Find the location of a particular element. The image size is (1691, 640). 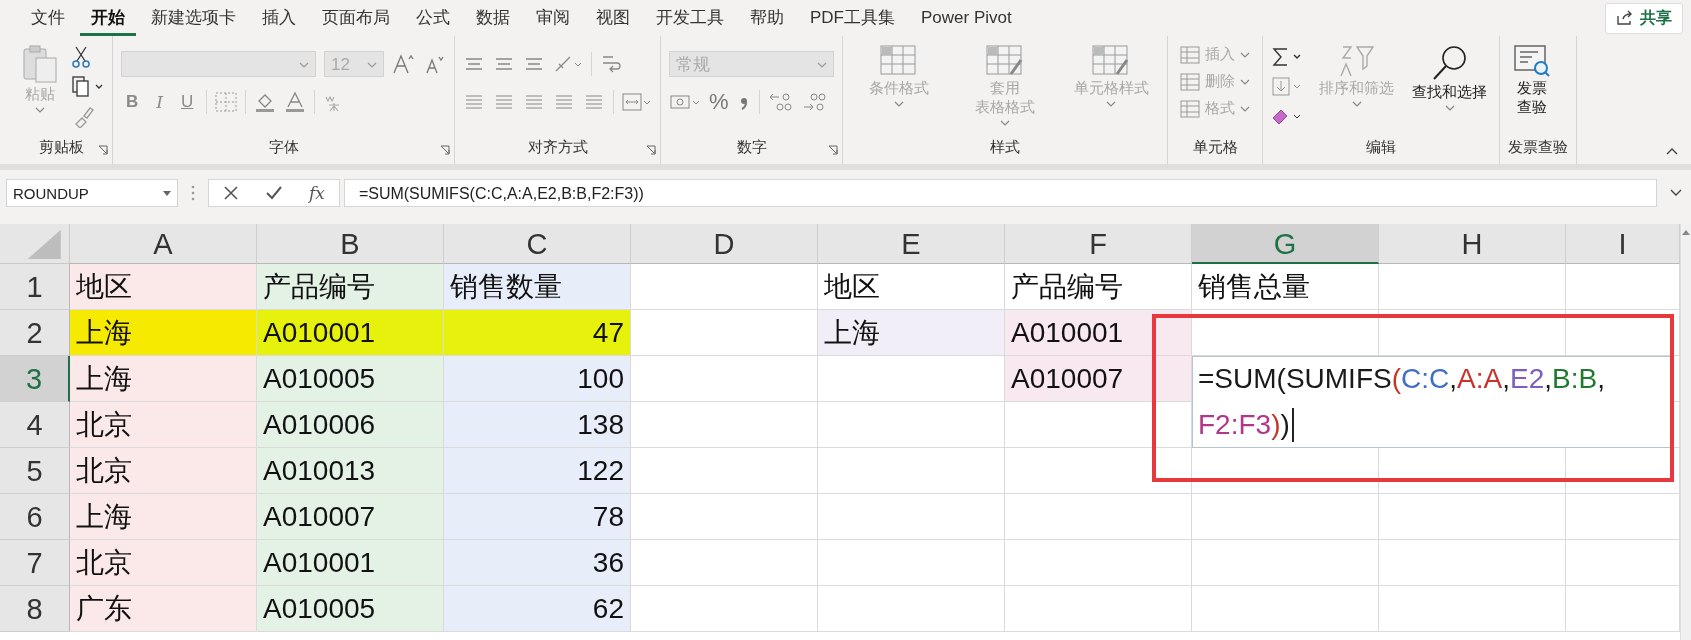

more-icon is located at coordinates (193, 193).